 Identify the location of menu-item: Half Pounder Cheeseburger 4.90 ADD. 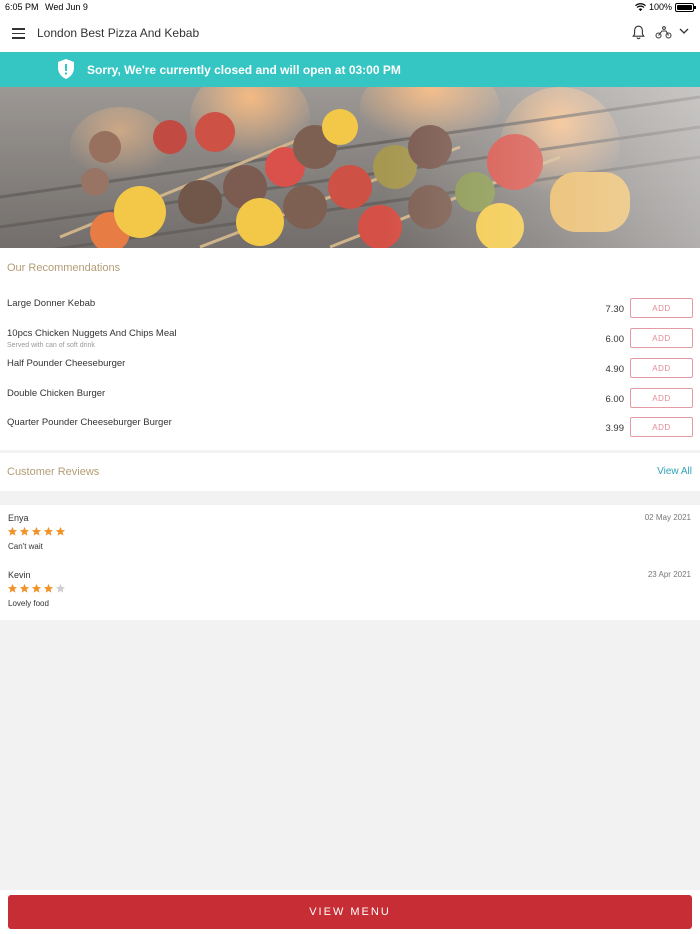
(350, 373).